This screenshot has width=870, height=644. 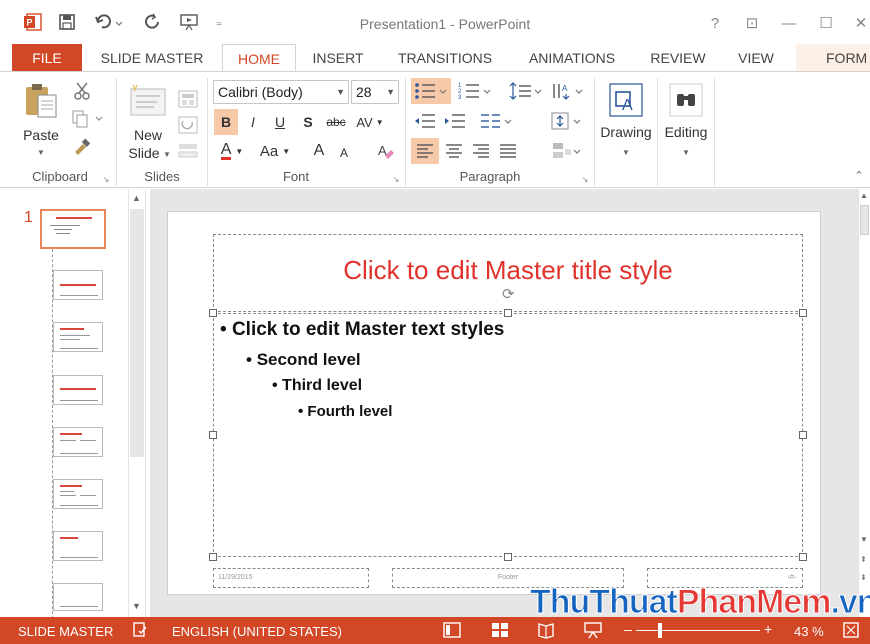 What do you see at coordinates (257, 631) in the screenshot?
I see `language-label: ENGLISH (UNITED STATES)` at bounding box center [257, 631].